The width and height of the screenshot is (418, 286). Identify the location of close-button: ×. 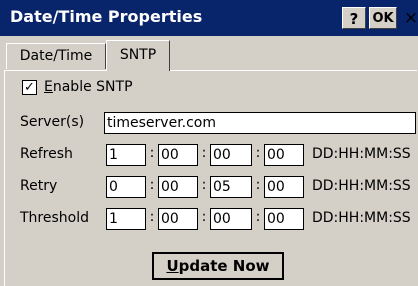
(409, 18).